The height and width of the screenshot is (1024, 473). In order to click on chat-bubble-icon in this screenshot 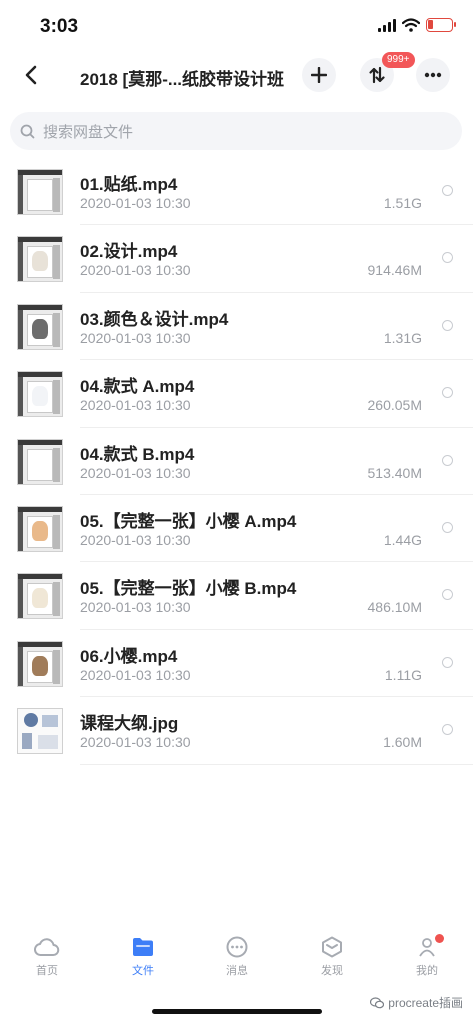, I will do `click(237, 947)`.